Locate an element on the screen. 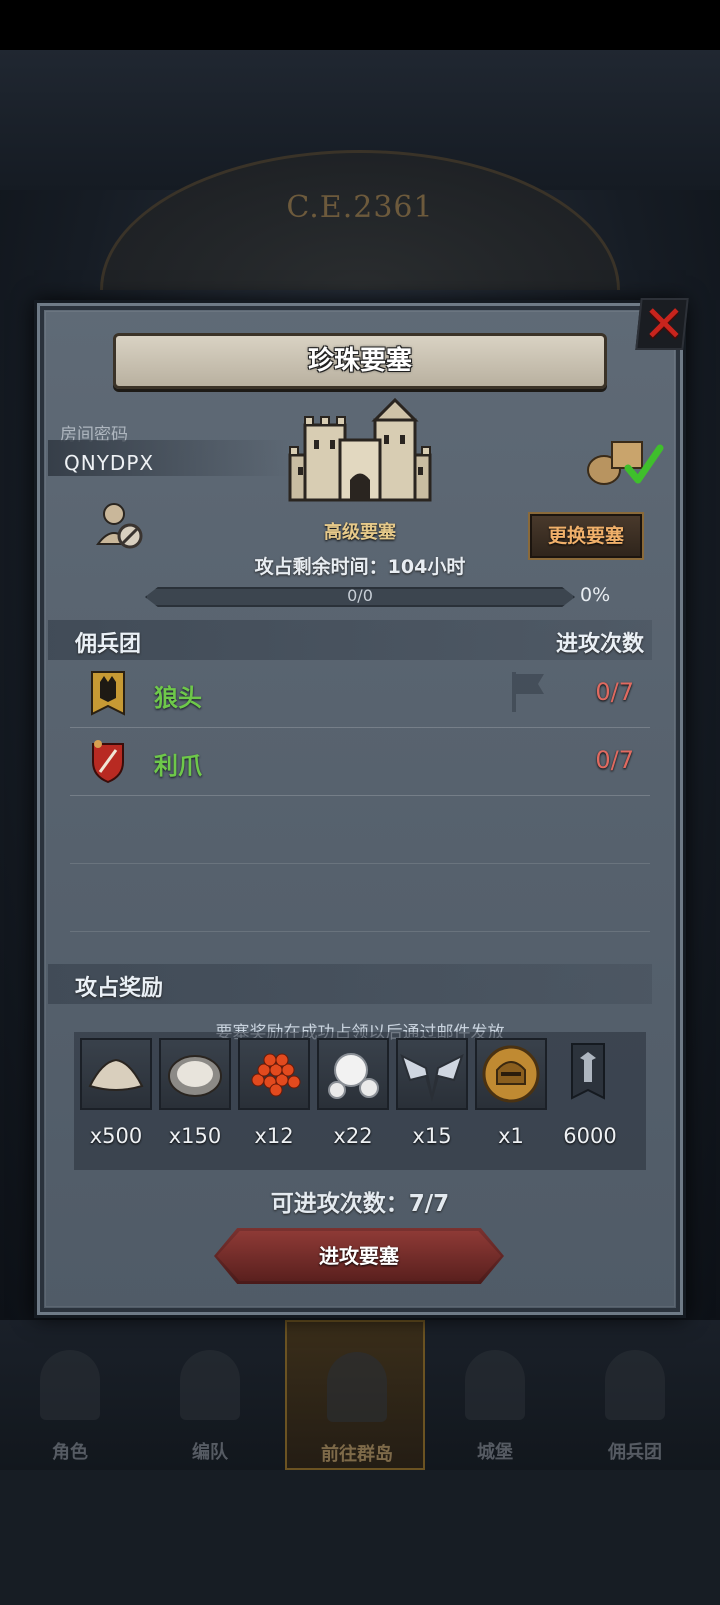  compass-icon is located at coordinates (357, 1387).